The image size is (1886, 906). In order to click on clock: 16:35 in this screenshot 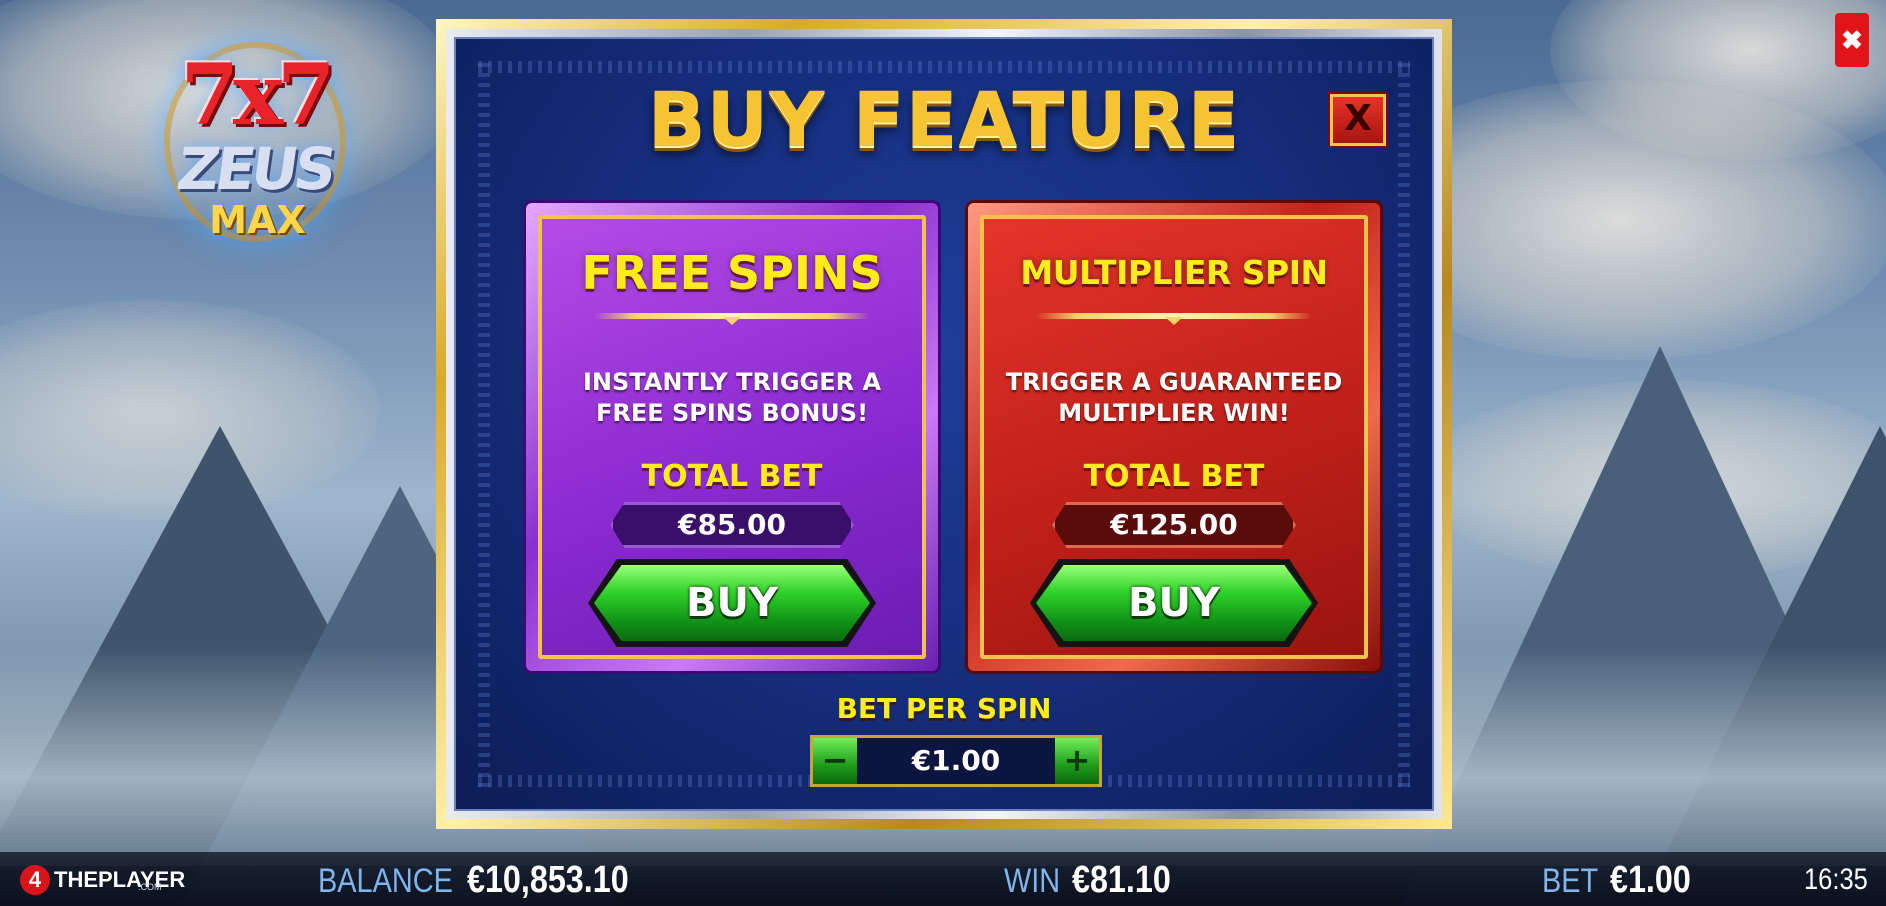, I will do `click(1836, 879)`.